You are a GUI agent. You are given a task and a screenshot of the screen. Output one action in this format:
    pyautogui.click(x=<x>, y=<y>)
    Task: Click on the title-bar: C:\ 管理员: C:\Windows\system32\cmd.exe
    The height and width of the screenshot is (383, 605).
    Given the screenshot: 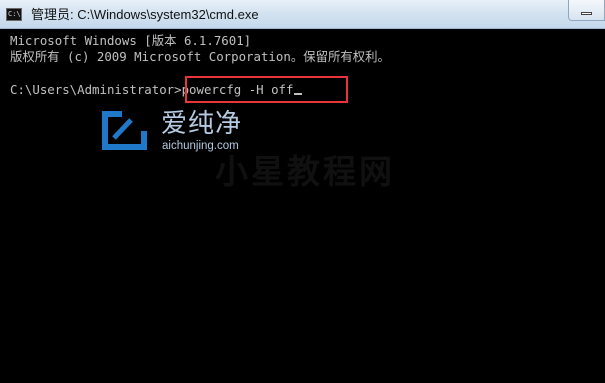 What is the action you would take?
    pyautogui.click(x=302, y=14)
    